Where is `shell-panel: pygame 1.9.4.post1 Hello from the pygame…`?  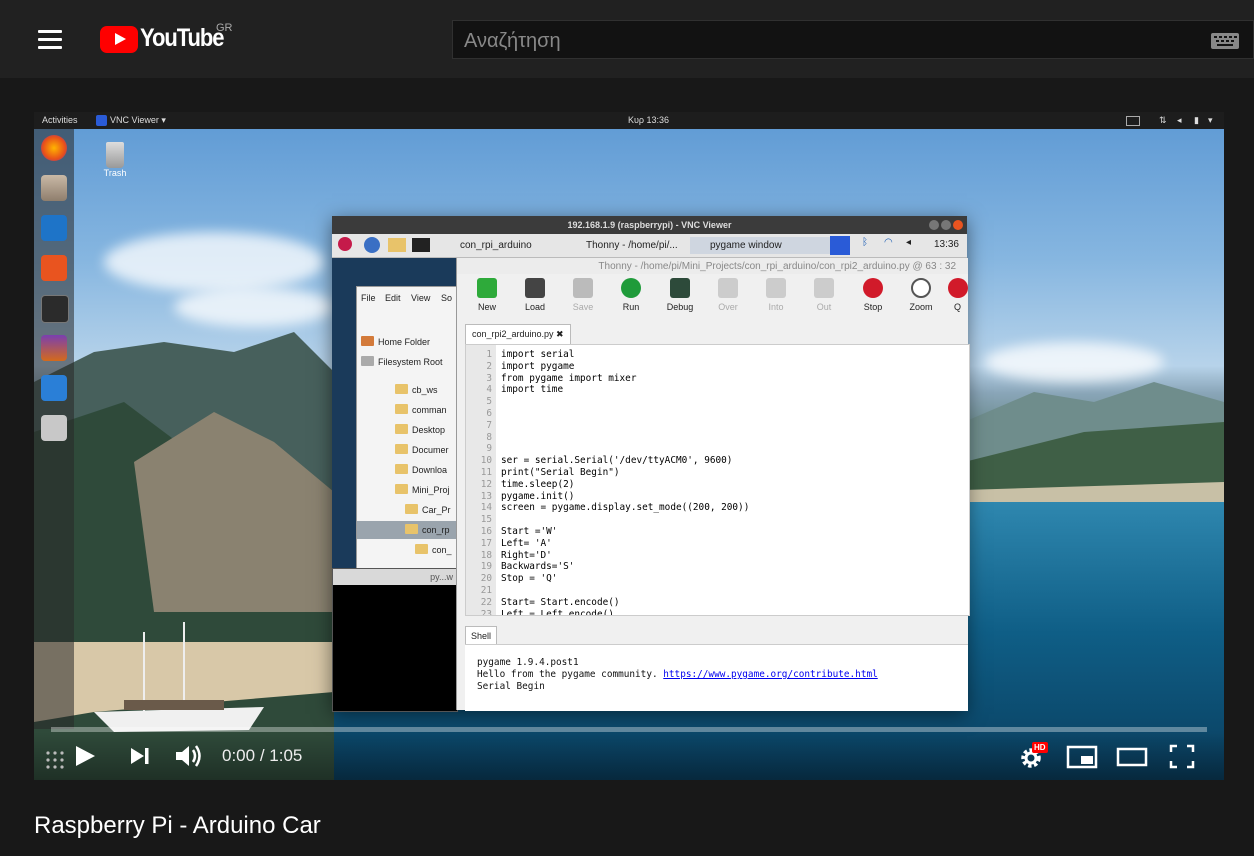
shell-panel: pygame 1.9.4.post1 Hello from the pygame… is located at coordinates (716, 677).